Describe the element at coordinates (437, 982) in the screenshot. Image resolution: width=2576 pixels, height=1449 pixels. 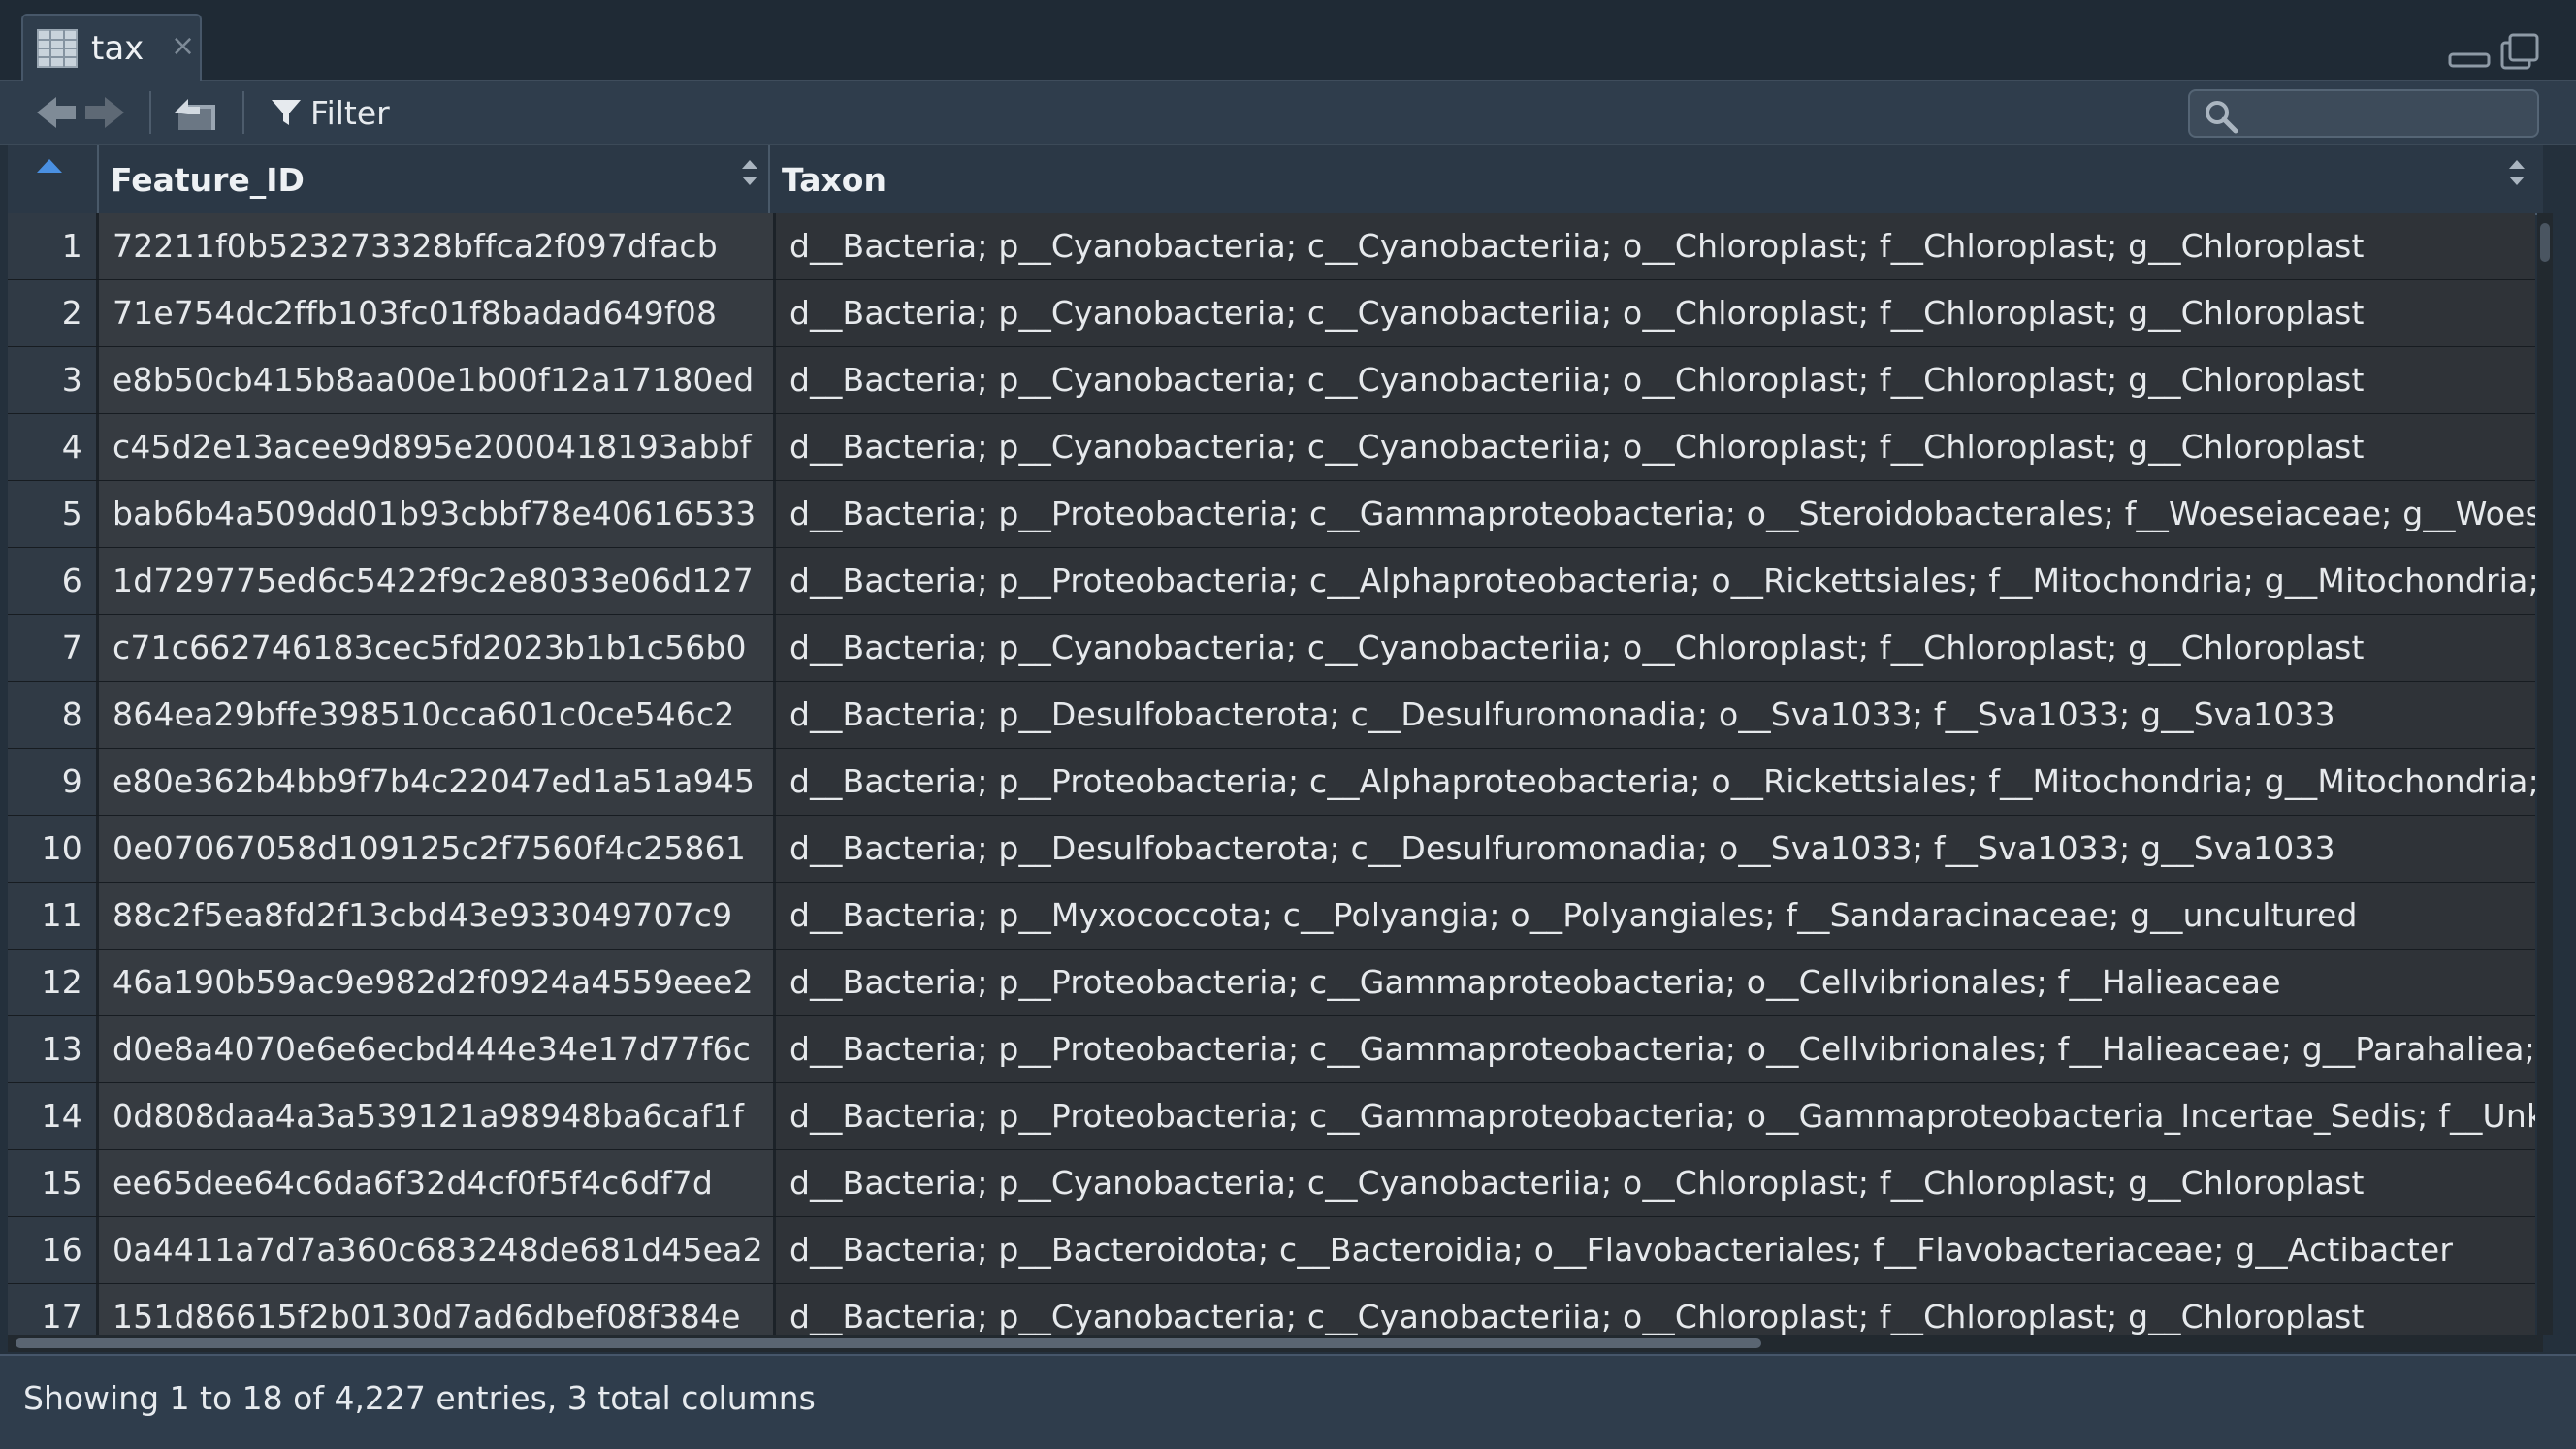
I see `feature-id-cell: 46a190b59ac9e982d2f0924a4559eee2` at that location.